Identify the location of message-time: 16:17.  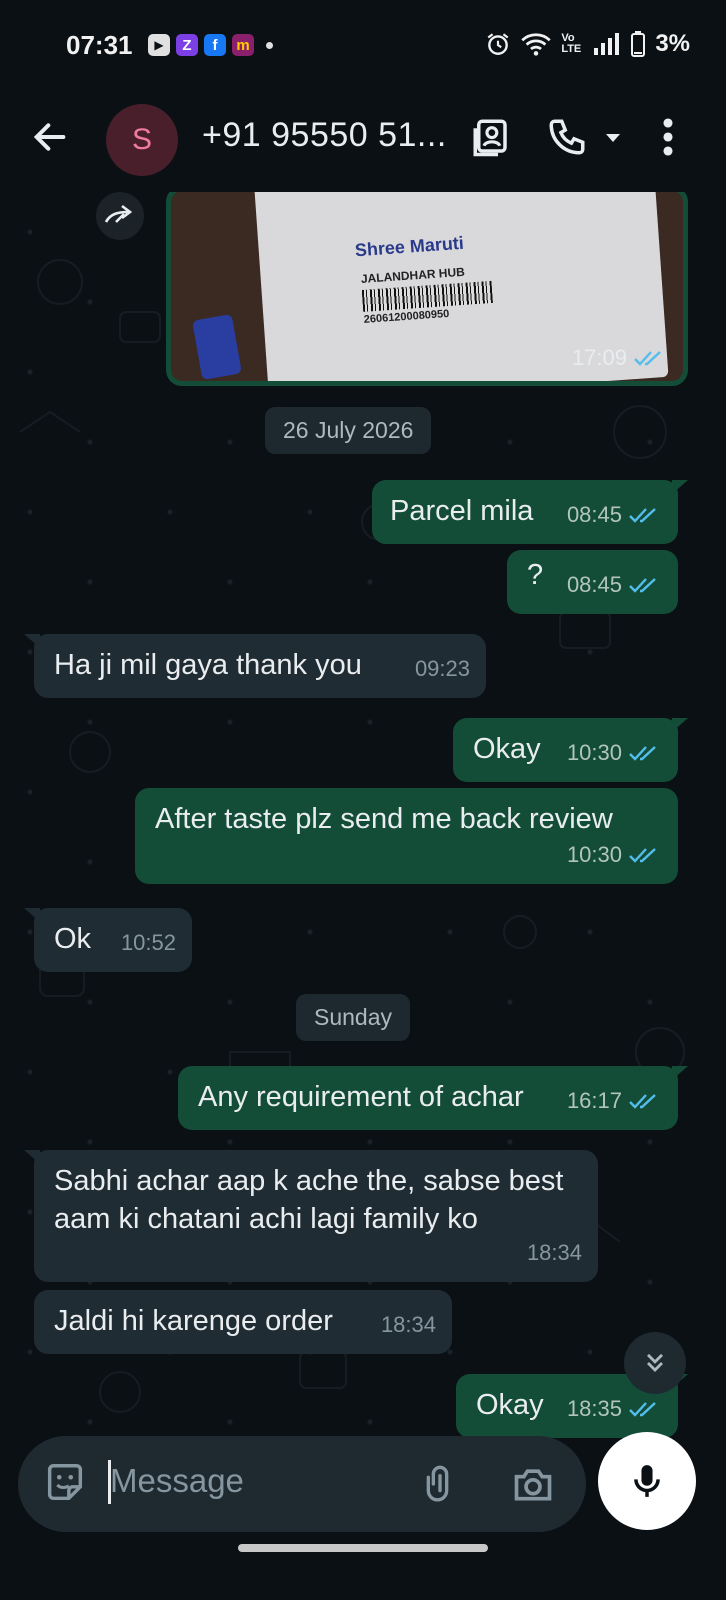
(594, 1100).